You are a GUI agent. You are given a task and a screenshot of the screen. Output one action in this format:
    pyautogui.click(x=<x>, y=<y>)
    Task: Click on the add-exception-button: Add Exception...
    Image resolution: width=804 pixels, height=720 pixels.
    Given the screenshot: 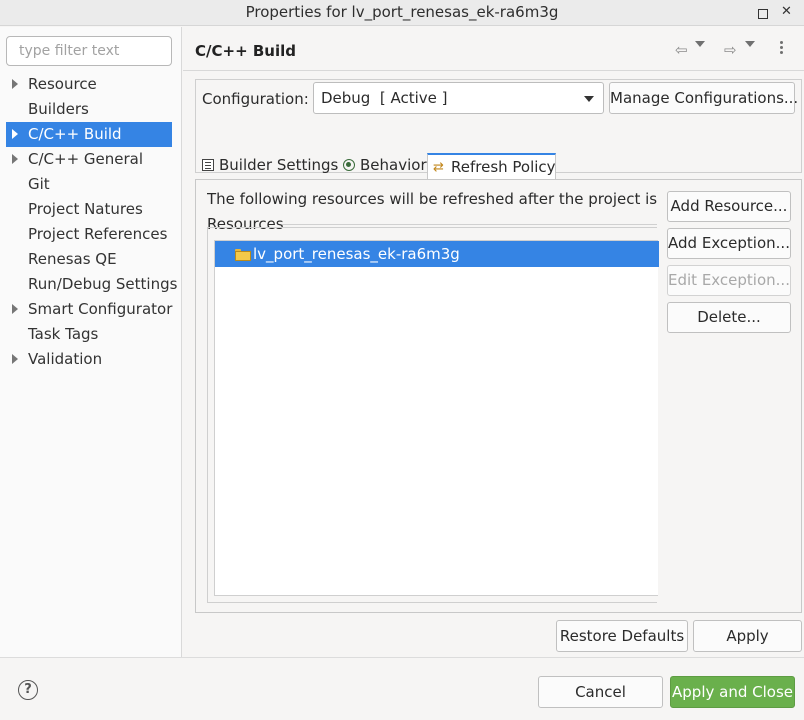 What is the action you would take?
    pyautogui.click(x=729, y=243)
    